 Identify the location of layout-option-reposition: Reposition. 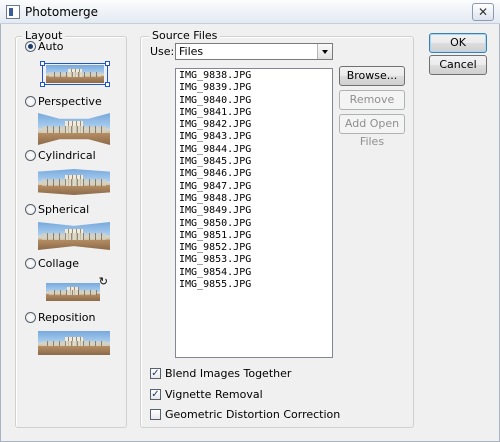
(60, 317).